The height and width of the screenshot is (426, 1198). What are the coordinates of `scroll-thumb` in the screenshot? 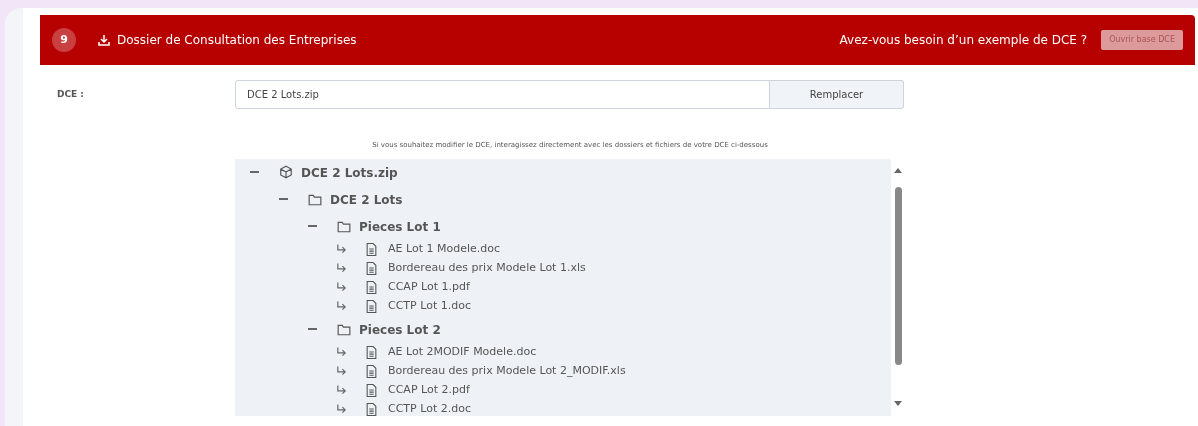 It's located at (898, 275).